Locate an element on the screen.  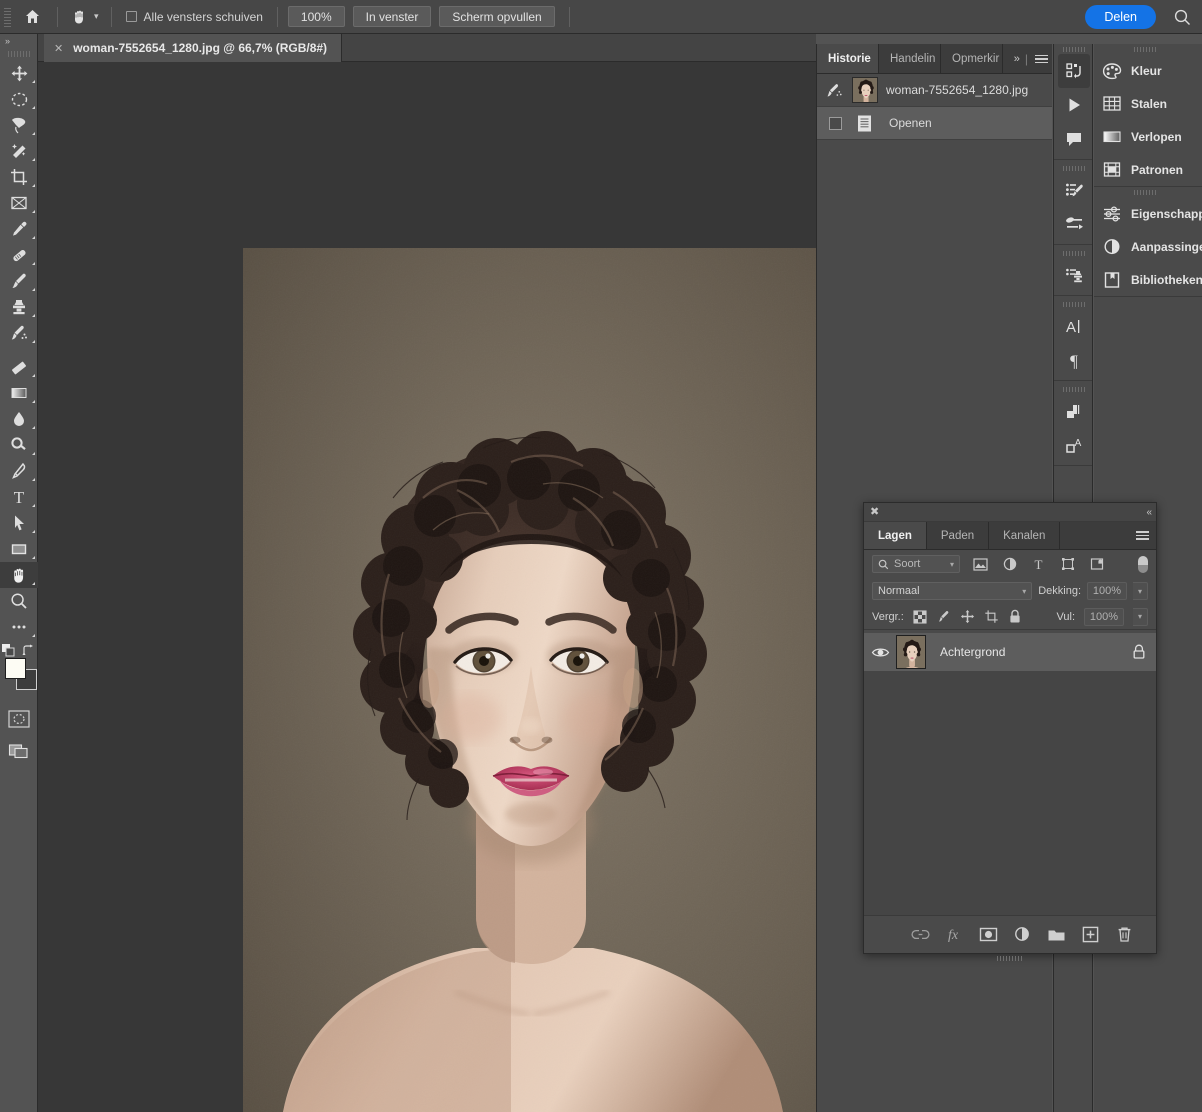
layer-visibility-toggle is located at coordinates (880, 652).